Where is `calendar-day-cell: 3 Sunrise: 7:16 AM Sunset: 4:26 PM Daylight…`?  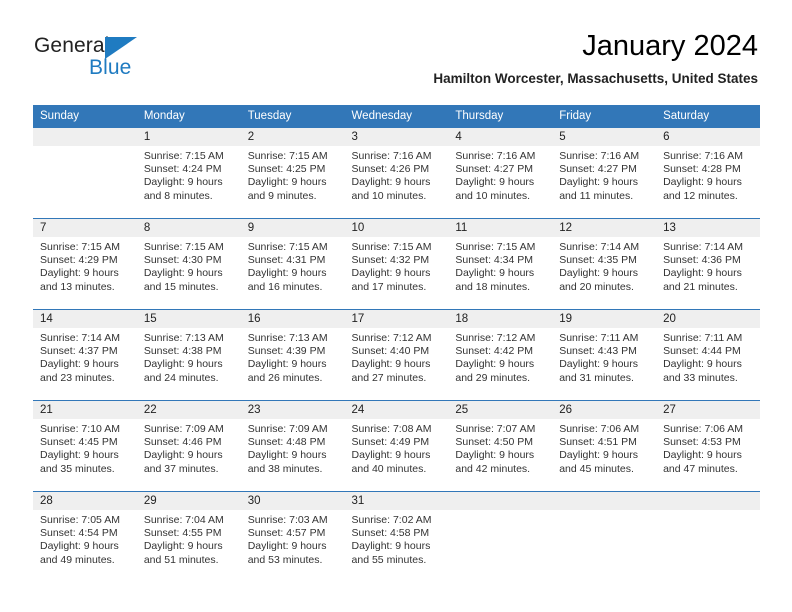 calendar-day-cell: 3 Sunrise: 7:16 AM Sunset: 4:26 PM Daylight… is located at coordinates (396, 173).